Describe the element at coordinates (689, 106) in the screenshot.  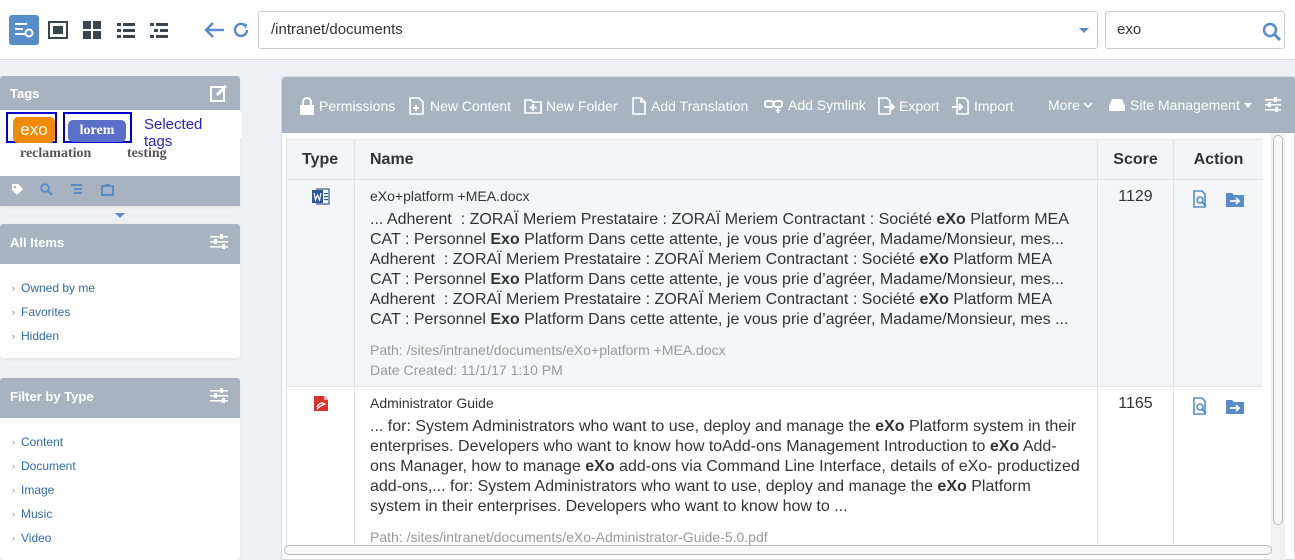
I see `add-translation-button: Add Translation` at that location.